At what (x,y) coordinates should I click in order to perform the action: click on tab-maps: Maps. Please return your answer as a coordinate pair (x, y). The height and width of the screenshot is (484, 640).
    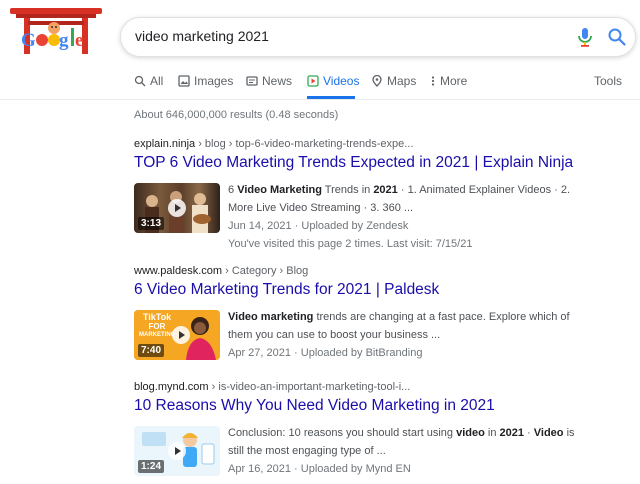
    Looking at the image, I should click on (393, 81).